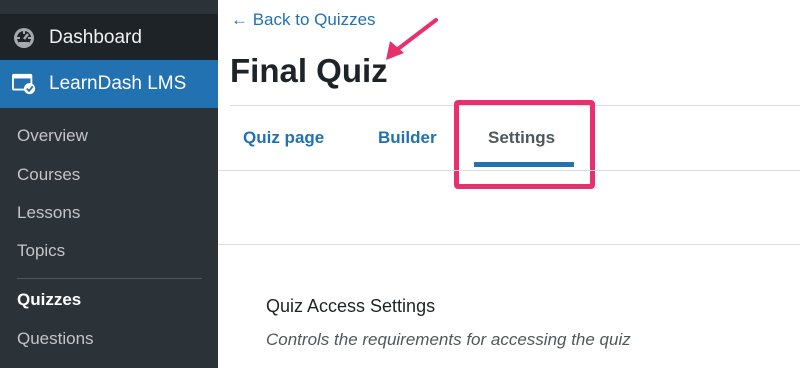 The height and width of the screenshot is (368, 800). I want to click on sidebar-item-dashboard: Dashboard, so click(109, 38).